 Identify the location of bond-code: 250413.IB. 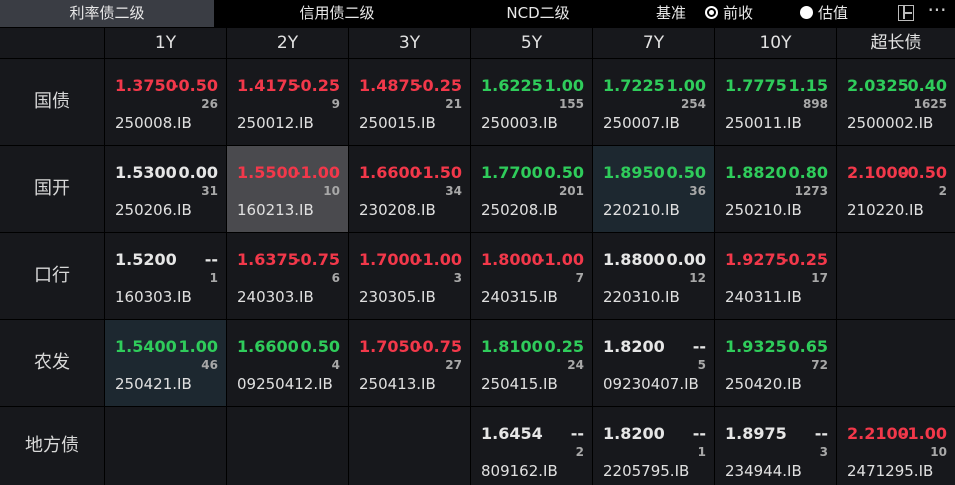
(397, 384).